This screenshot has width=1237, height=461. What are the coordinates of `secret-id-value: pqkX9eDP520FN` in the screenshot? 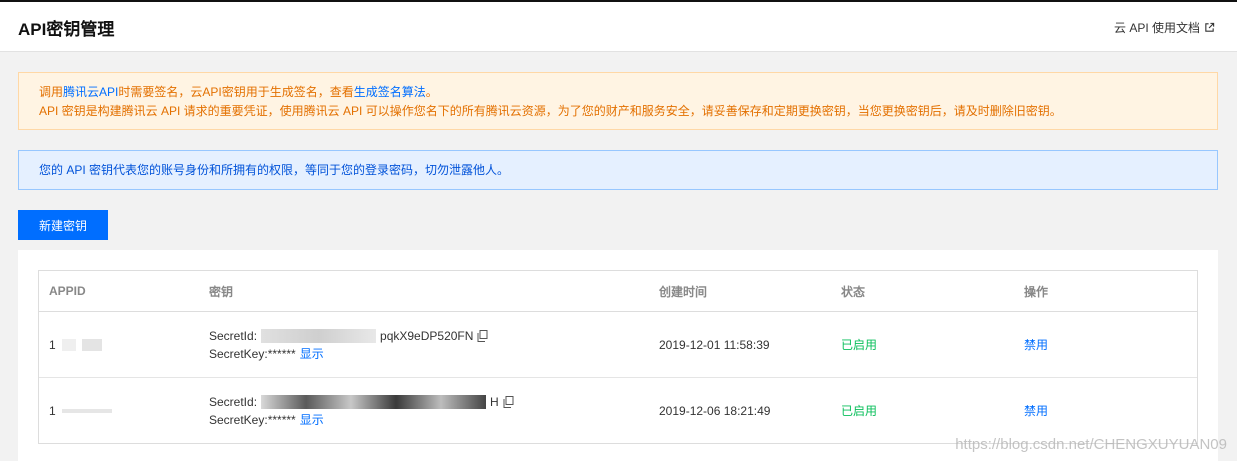 It's located at (427, 335).